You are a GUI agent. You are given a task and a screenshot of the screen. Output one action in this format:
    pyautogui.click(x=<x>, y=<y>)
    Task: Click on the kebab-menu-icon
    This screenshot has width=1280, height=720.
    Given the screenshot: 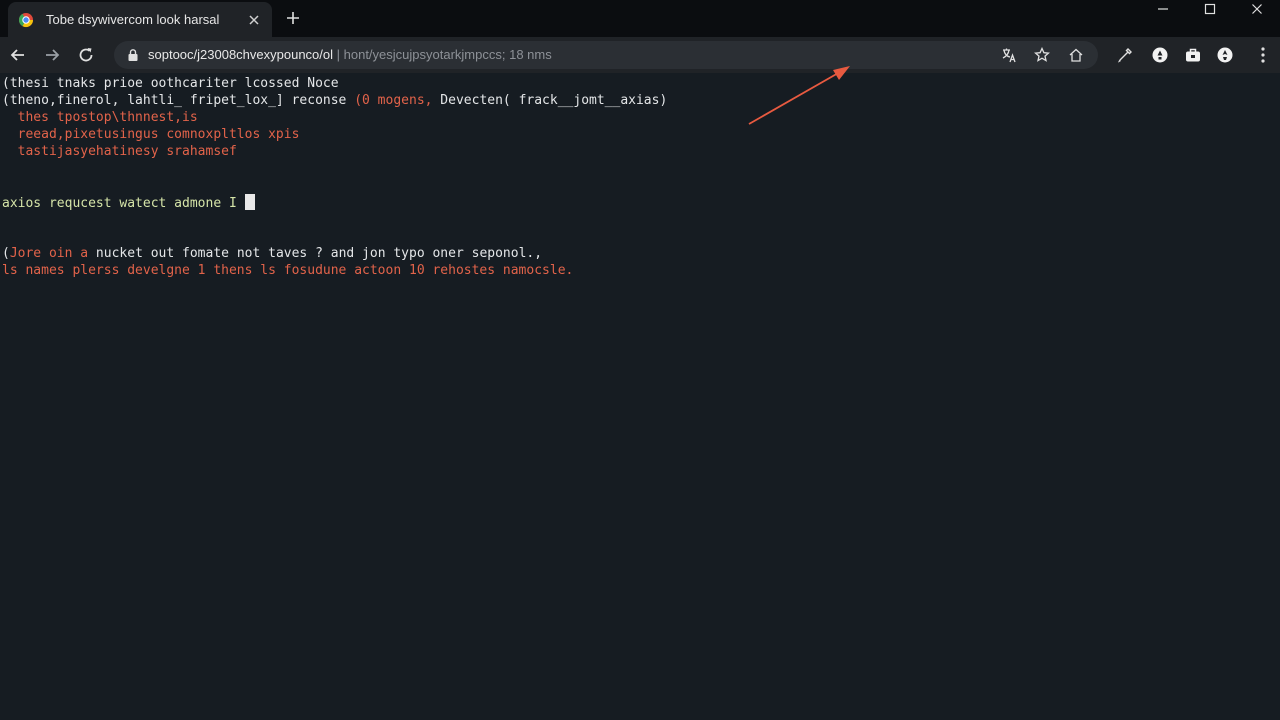 What is the action you would take?
    pyautogui.click(x=1263, y=55)
    